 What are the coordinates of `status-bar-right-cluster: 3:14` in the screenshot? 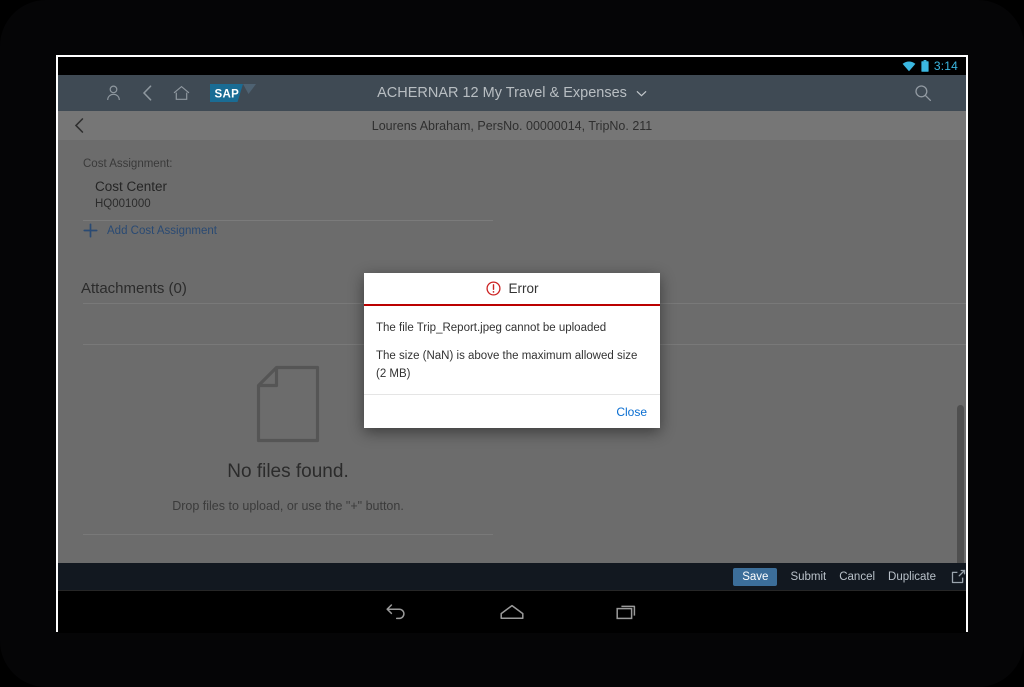 It's located at (930, 66).